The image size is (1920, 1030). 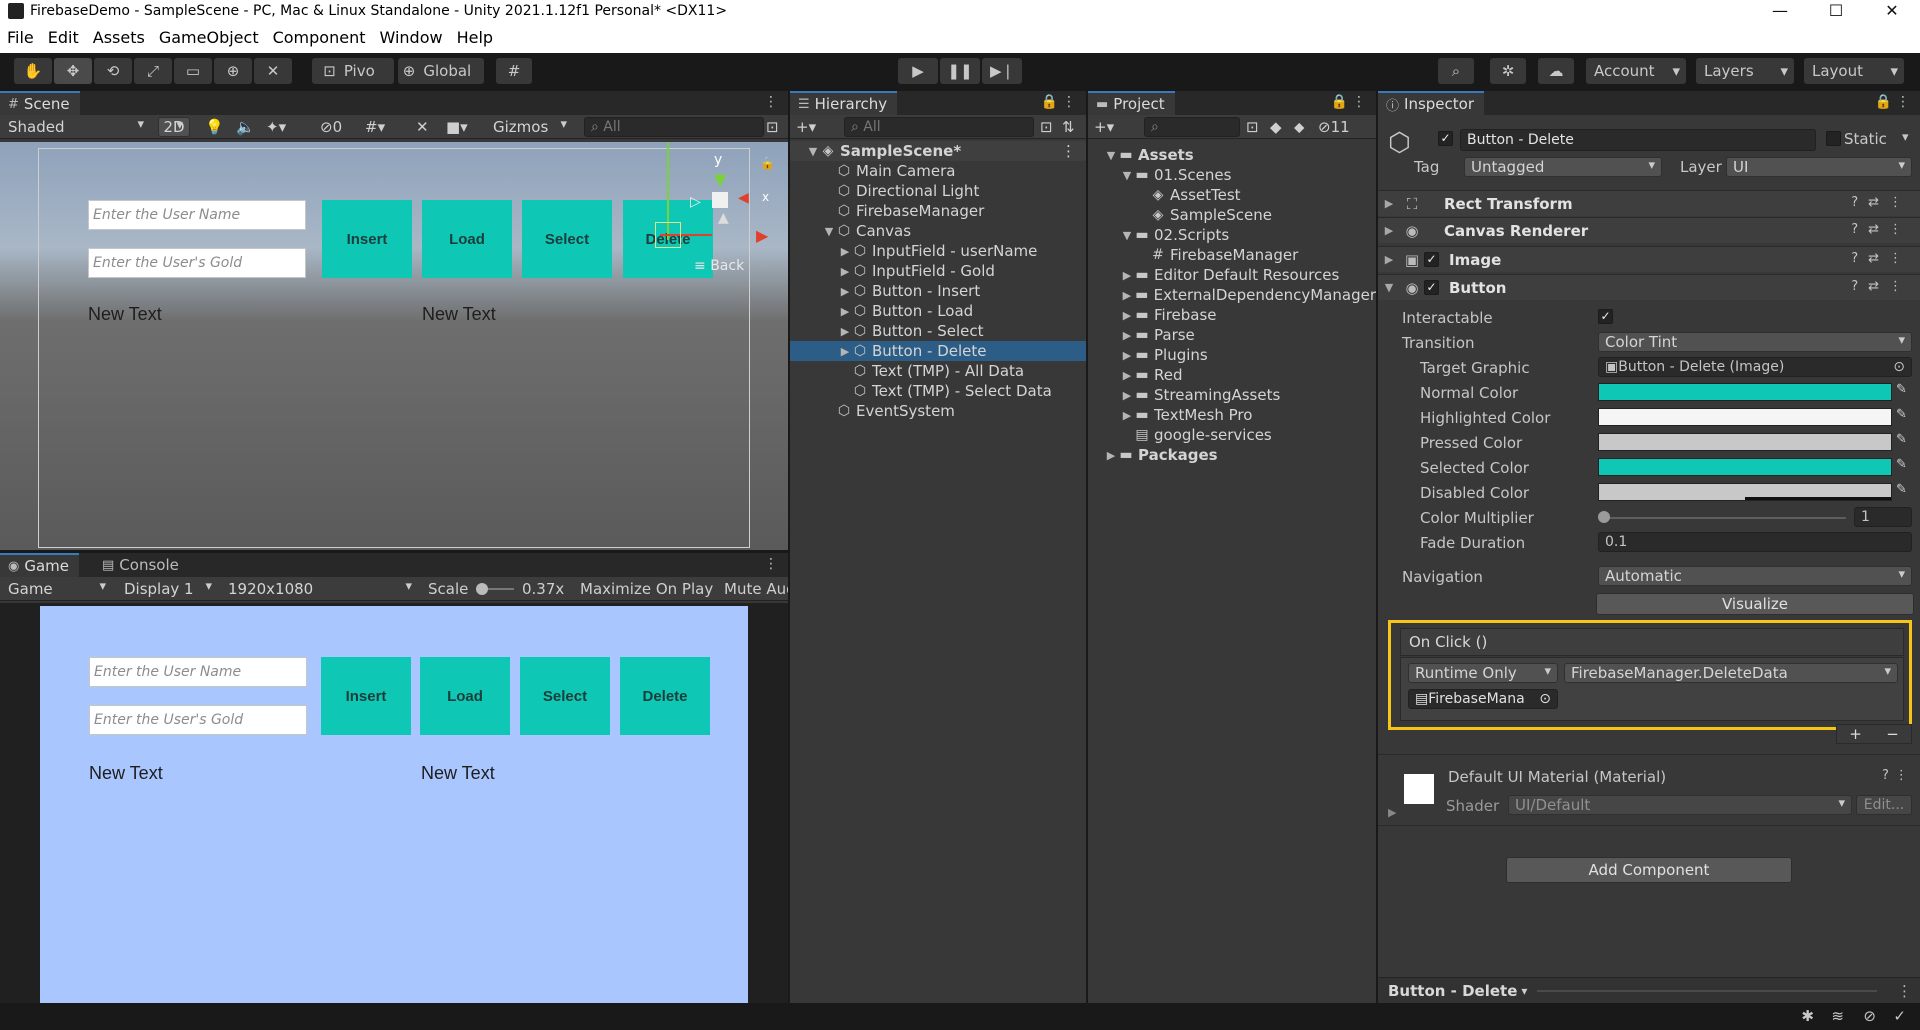 What do you see at coordinates (756, 589) in the screenshot?
I see `mute-audio-toggle: Mute Audio` at bounding box center [756, 589].